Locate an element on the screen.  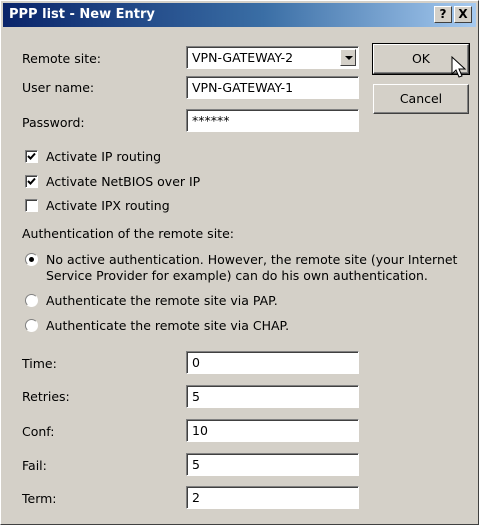
ipx-routing-label: Activate IPX routing is located at coordinates (108, 205).